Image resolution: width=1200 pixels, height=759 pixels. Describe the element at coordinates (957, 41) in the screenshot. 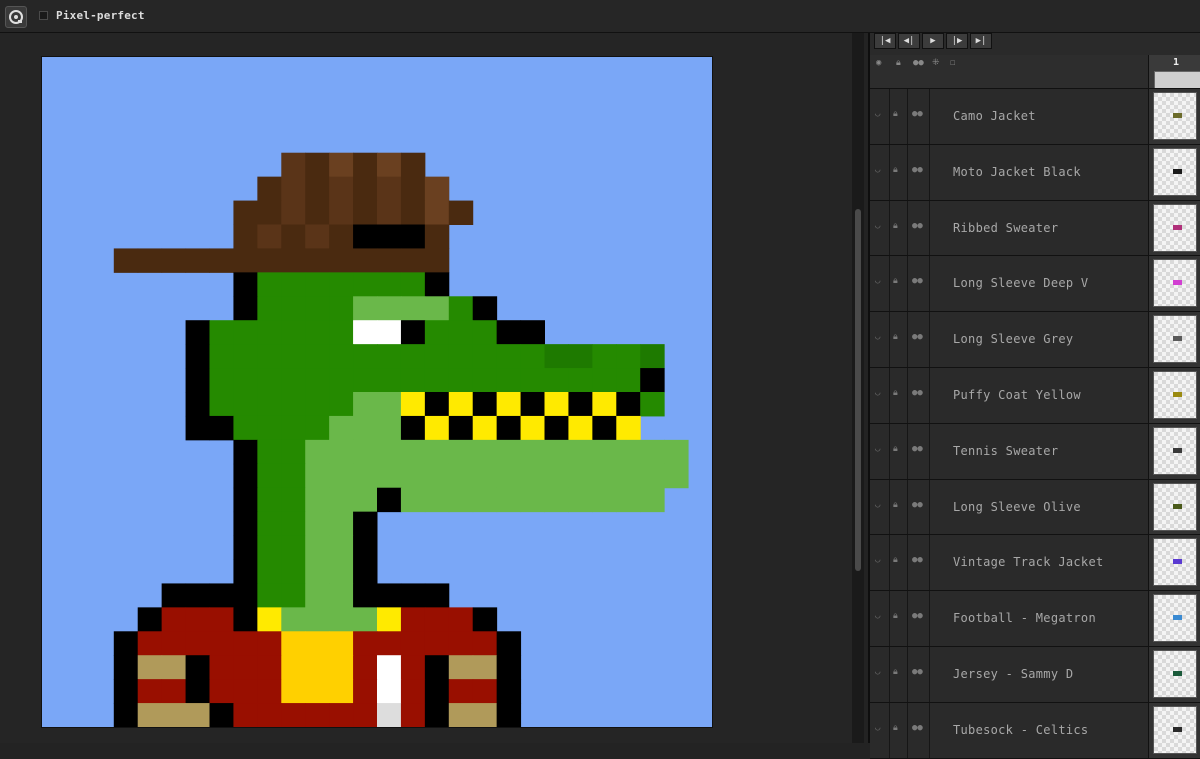

I see `next-frame-button: |▶` at that location.